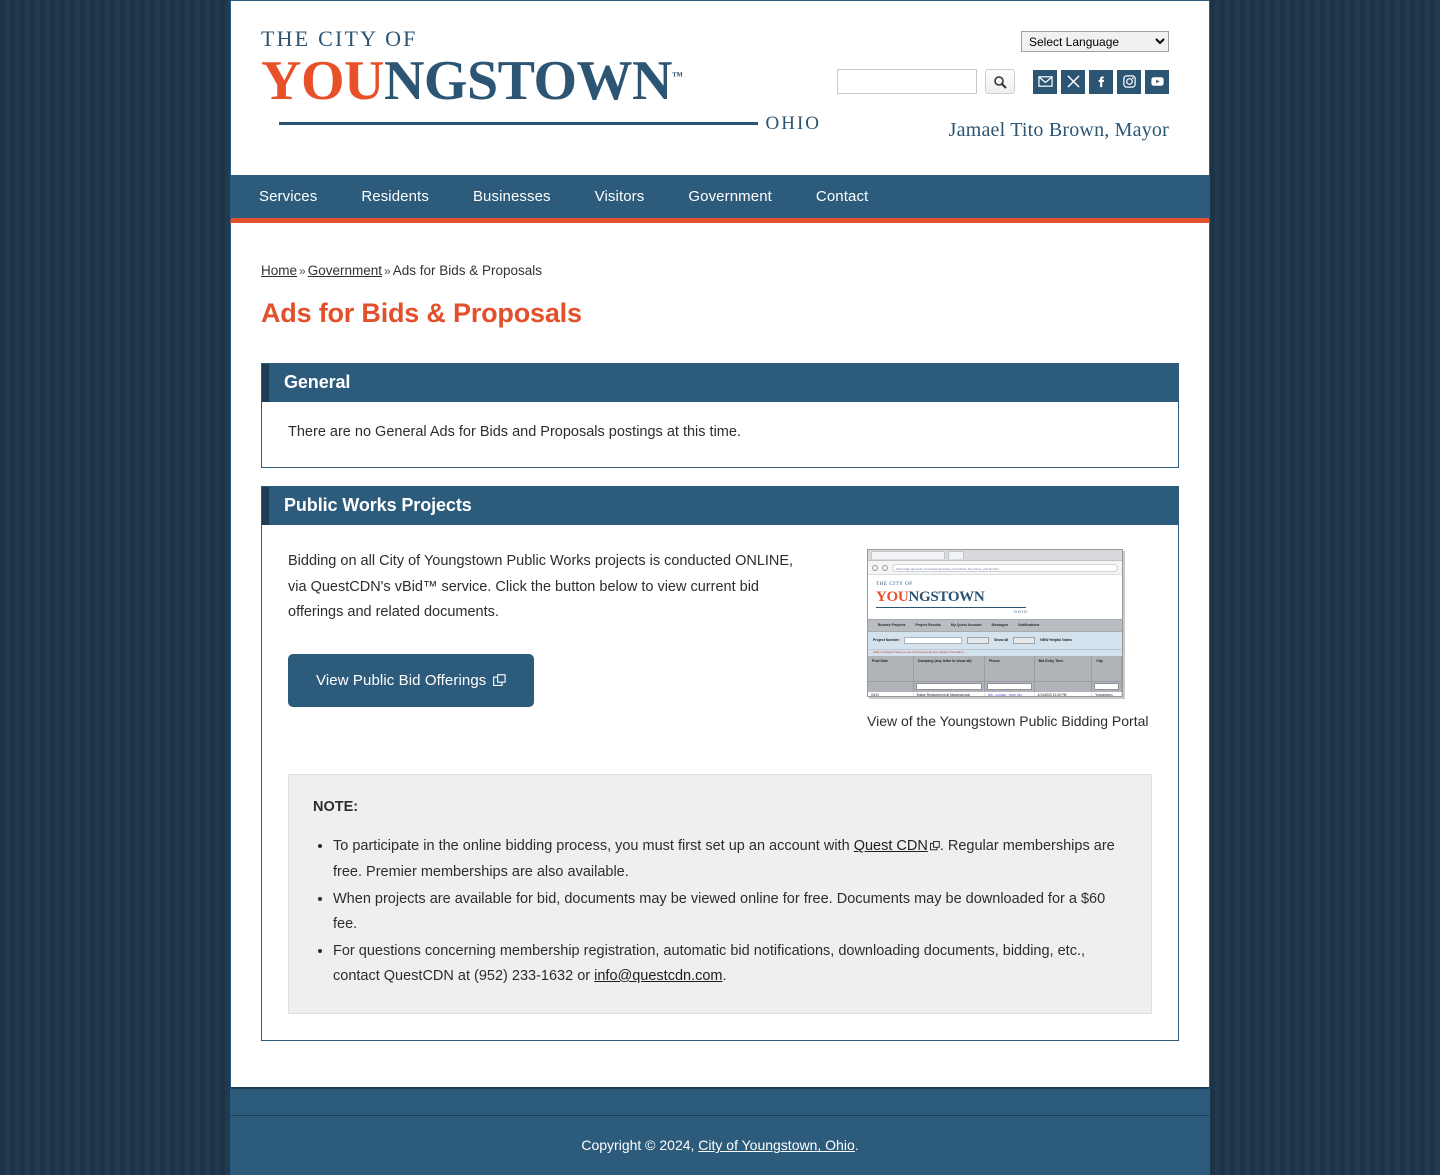 This screenshot has height=1175, width=1440. What do you see at coordinates (875, 567) in the screenshot?
I see `thumb-reload-icon` at bounding box center [875, 567].